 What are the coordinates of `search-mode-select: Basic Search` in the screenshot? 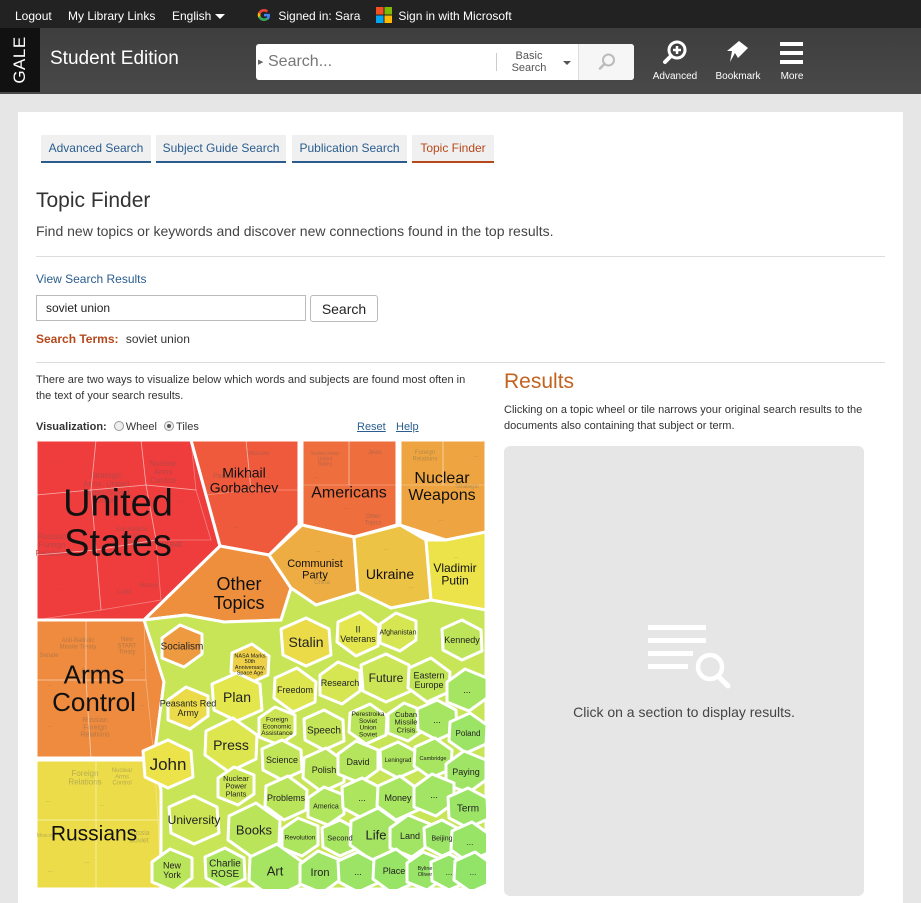 It's located at (529, 62).